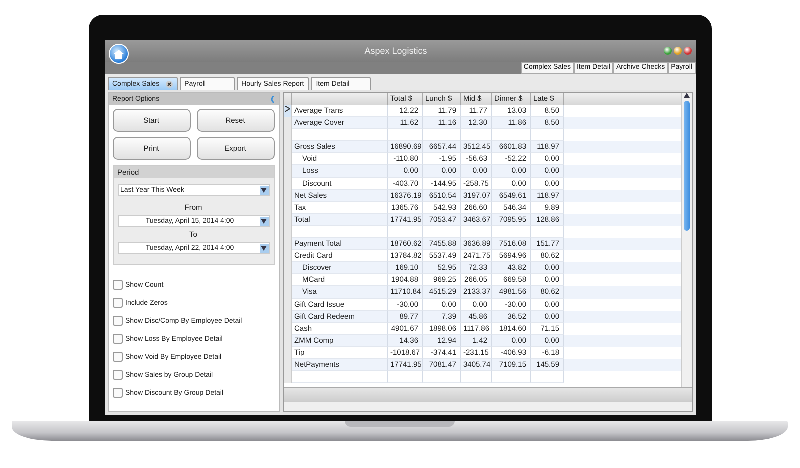  What do you see at coordinates (686, 240) in the screenshot?
I see `vertical-scrollbar` at bounding box center [686, 240].